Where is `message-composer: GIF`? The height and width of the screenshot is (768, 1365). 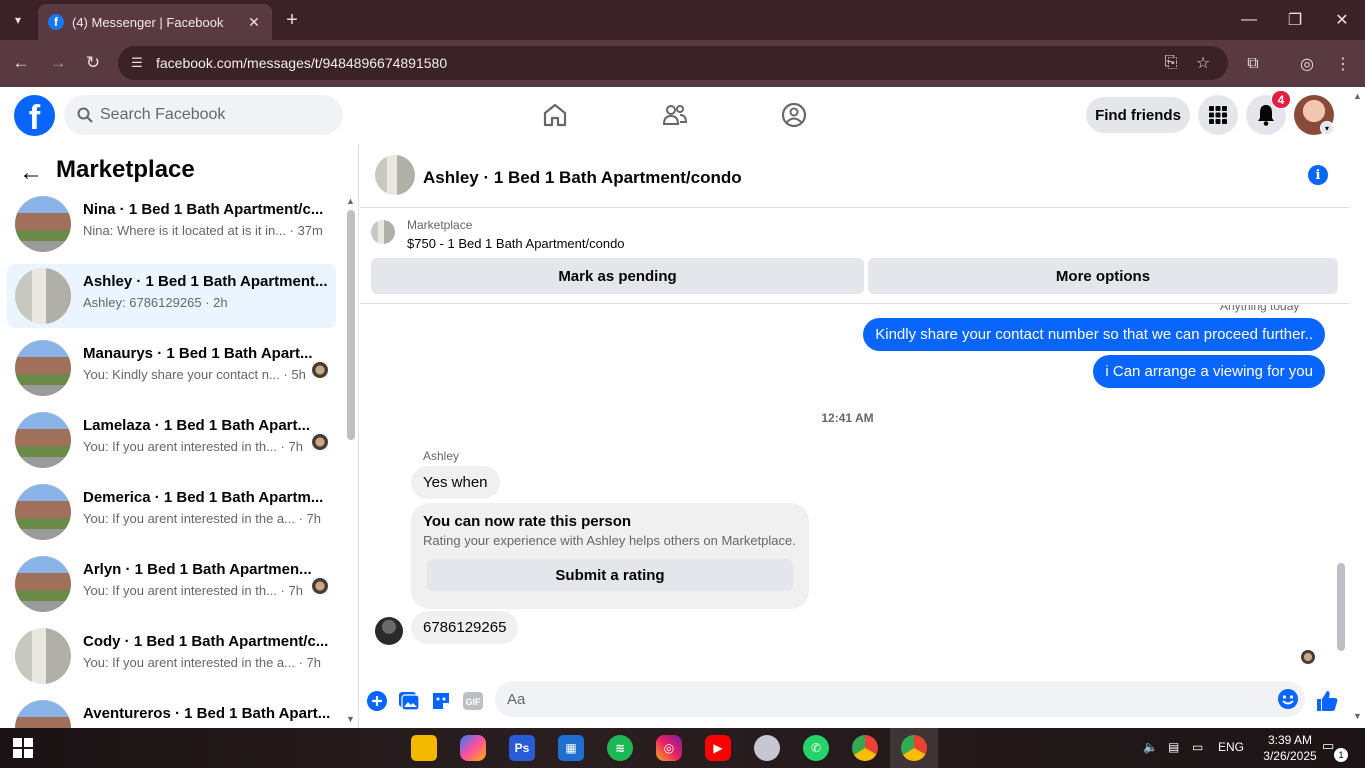 message-composer: GIF is located at coordinates (855, 703).